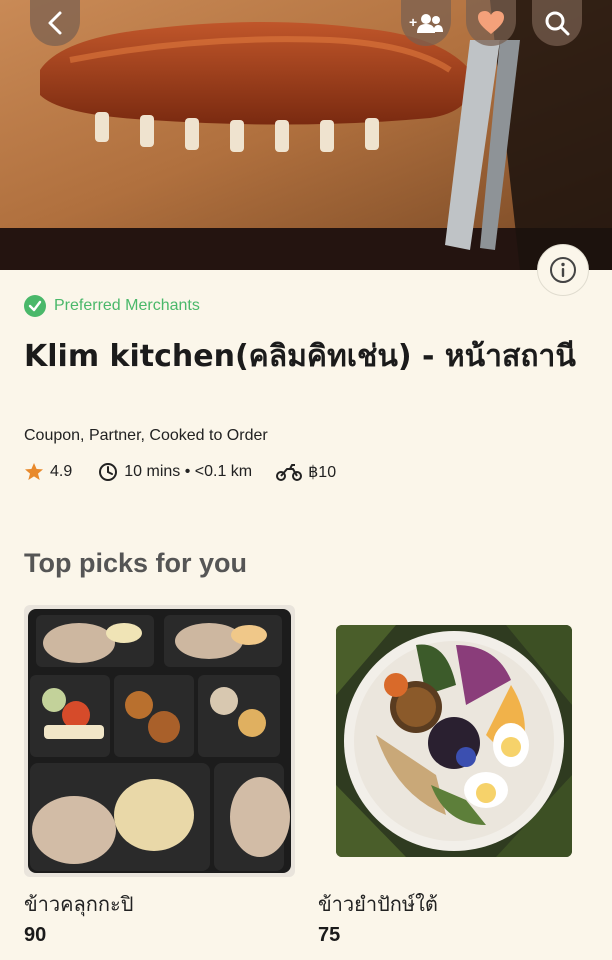  What do you see at coordinates (300, 356) in the screenshot?
I see `merchant-name: Klim kitchen(คลิมคิทเช่น) - หน้าสถานี` at bounding box center [300, 356].